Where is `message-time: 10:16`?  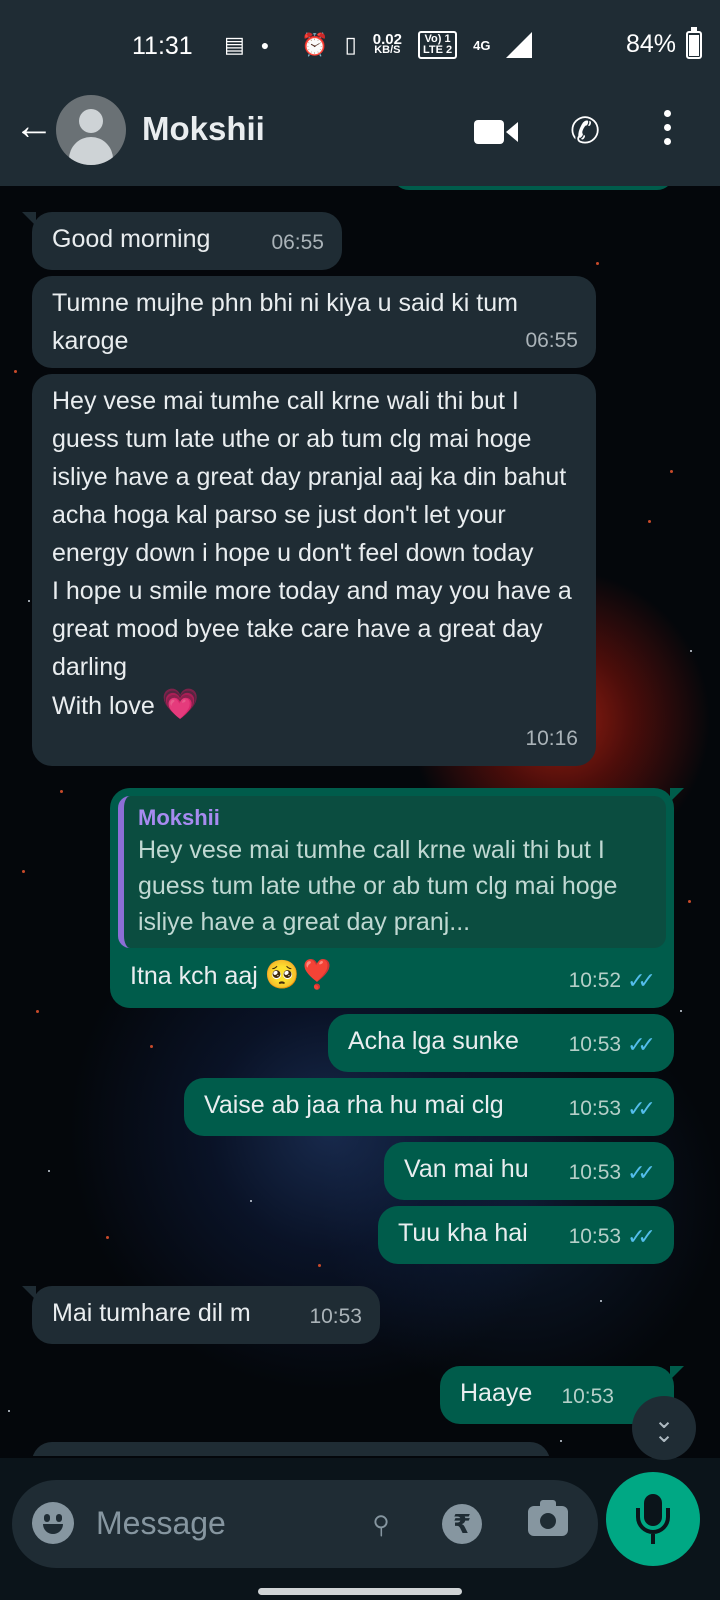 message-time: 10:16 is located at coordinates (551, 739).